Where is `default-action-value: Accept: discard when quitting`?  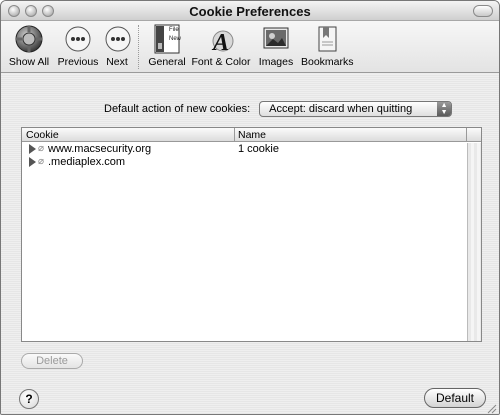
default-action-value: Accept: discard when quitting is located at coordinates (341, 109).